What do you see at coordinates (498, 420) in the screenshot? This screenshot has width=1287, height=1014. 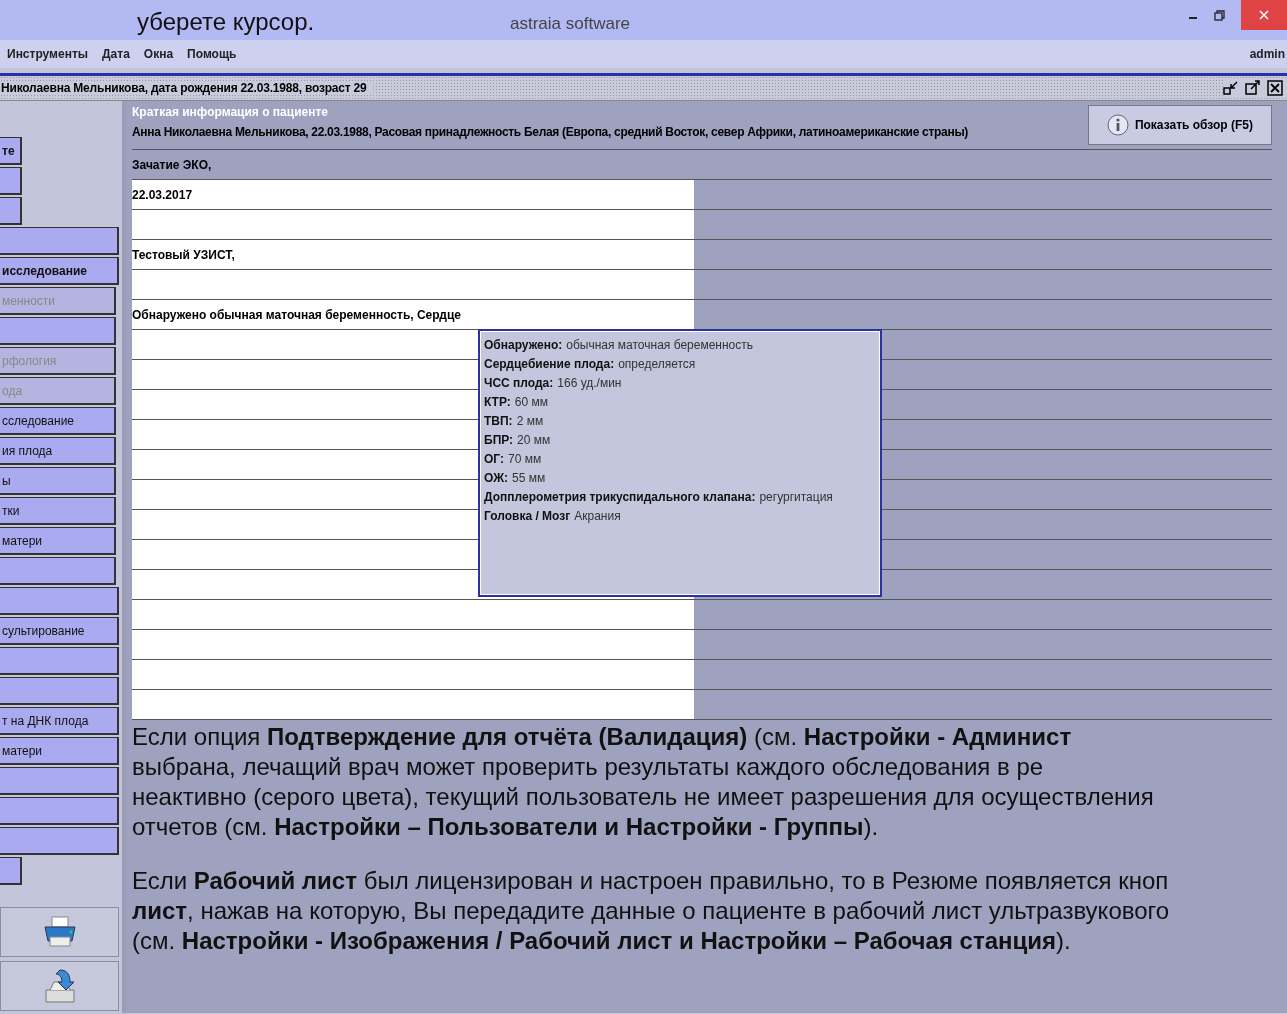 I see `finding-label: ТВП:` at bounding box center [498, 420].